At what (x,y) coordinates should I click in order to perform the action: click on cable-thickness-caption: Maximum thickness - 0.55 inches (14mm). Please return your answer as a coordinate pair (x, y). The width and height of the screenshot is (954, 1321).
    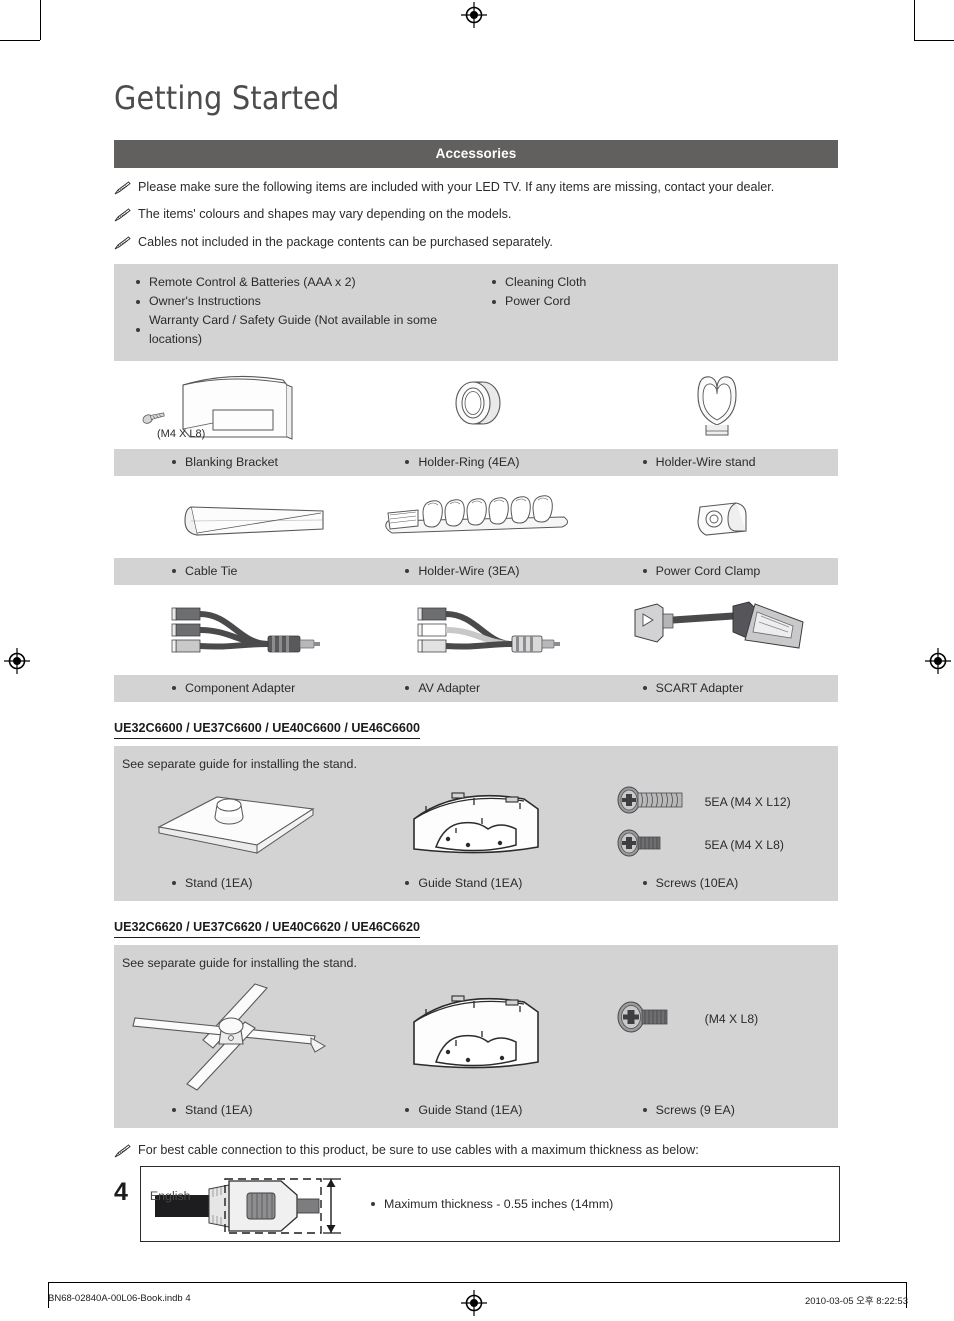
    Looking at the image, I should click on (492, 1204).